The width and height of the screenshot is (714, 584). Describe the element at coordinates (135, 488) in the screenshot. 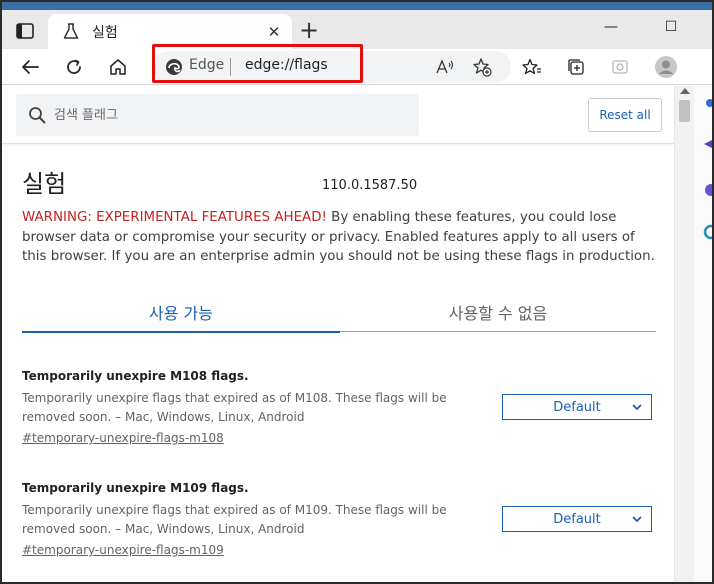

I see `flag-title: Temporarily unexpire M109 flags.` at that location.